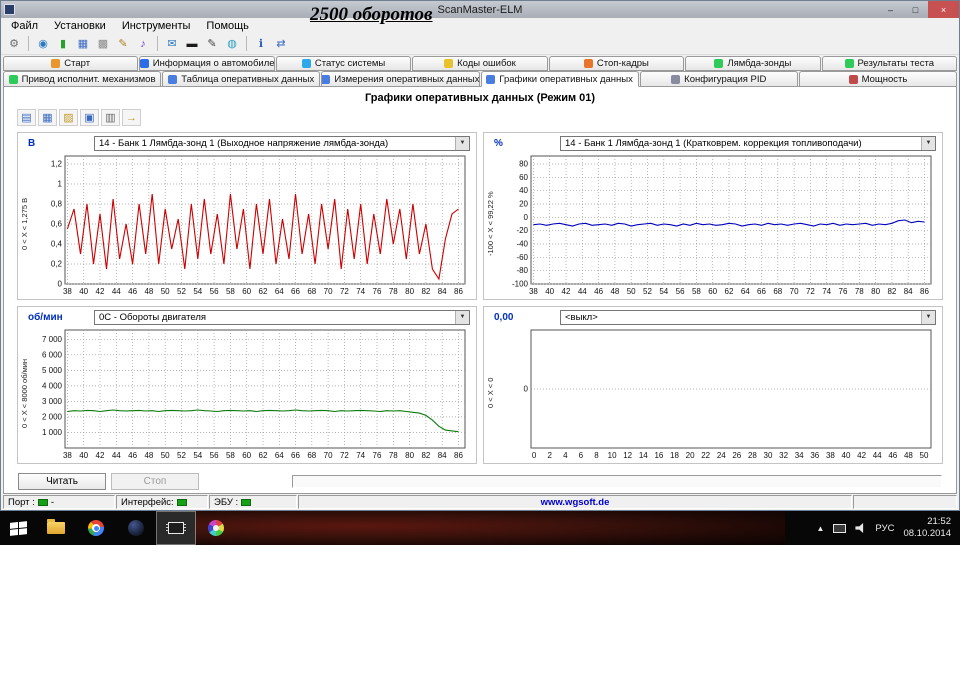  Describe the element at coordinates (878, 79) in the screenshot. I see `tab-power: Мощность` at that location.